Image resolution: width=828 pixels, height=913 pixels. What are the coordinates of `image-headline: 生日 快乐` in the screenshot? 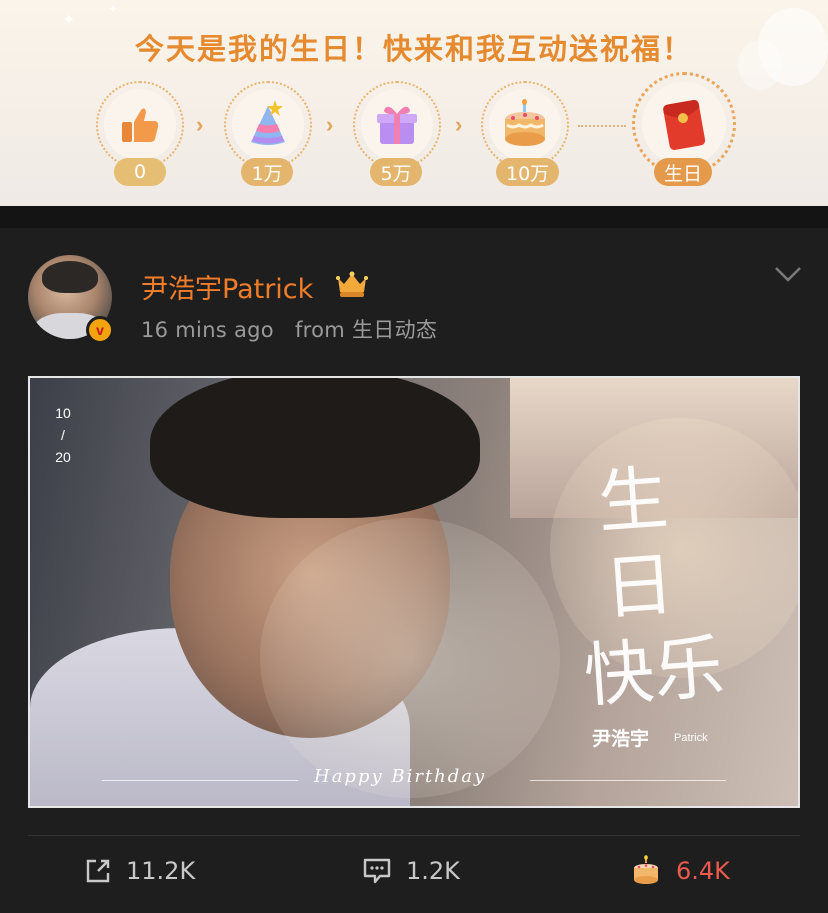 It's located at (658, 585).